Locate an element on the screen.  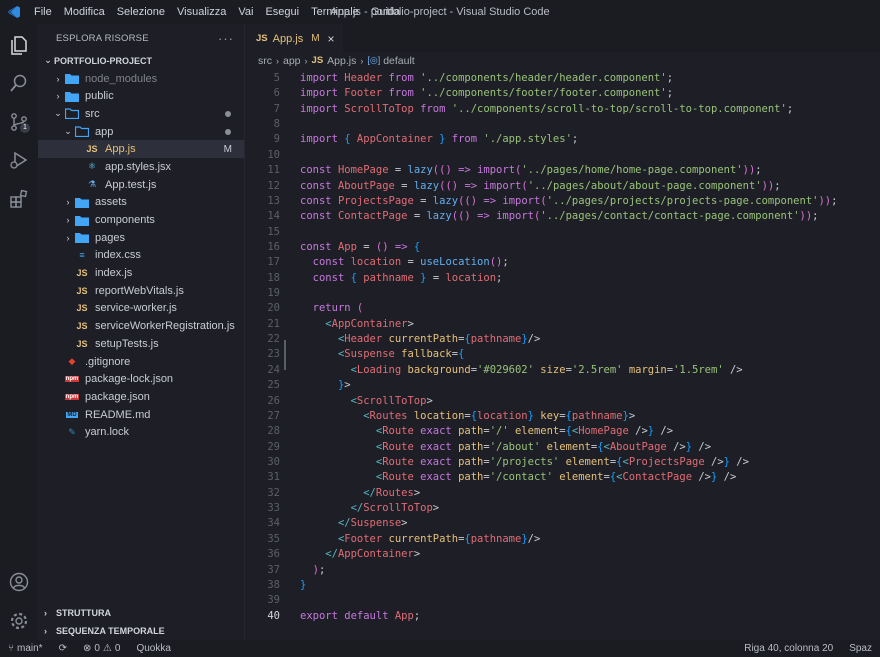
account-icon is located at coordinates (19, 582).